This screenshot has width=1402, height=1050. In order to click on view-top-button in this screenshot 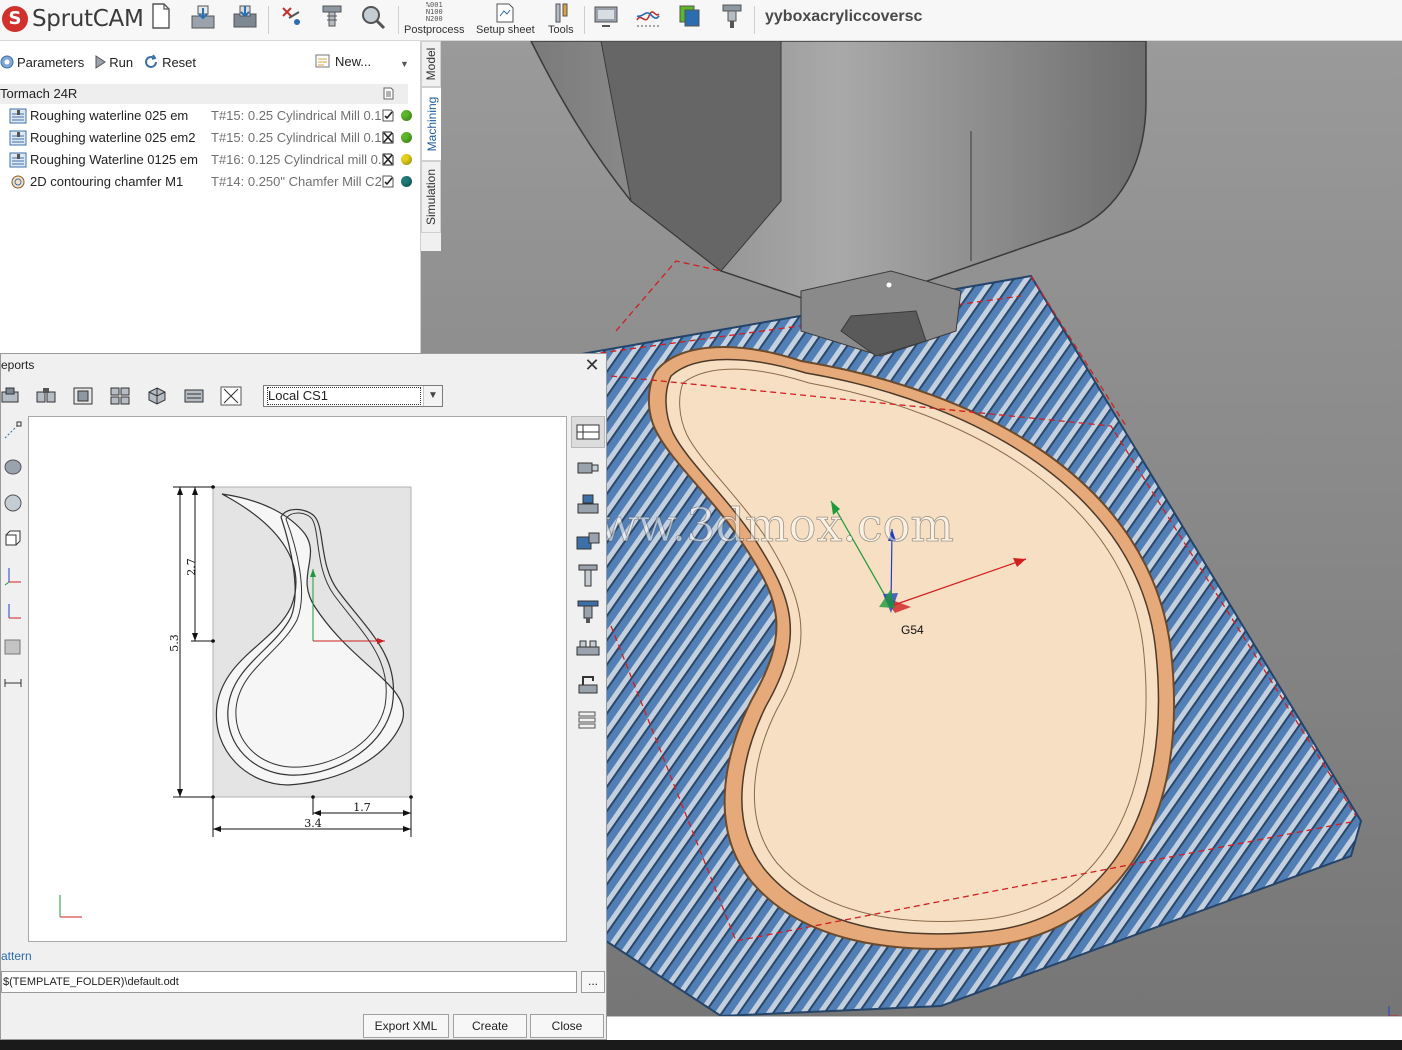, I will do `click(83, 396)`.